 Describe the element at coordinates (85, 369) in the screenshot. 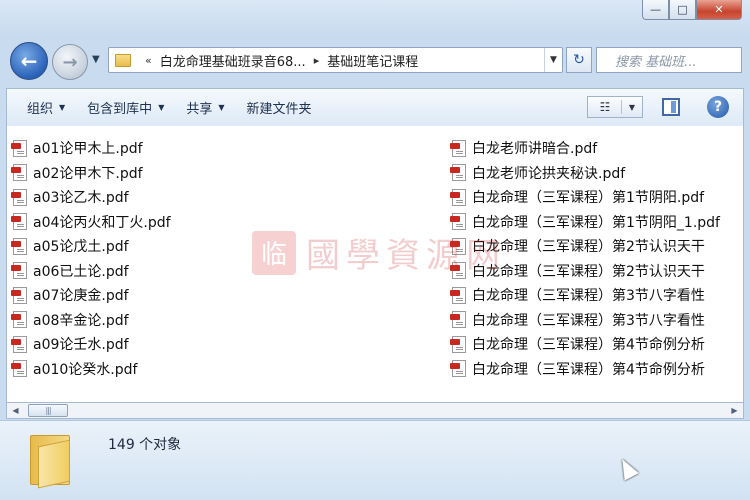

I see `file-name: a010论癸水.pdf` at that location.